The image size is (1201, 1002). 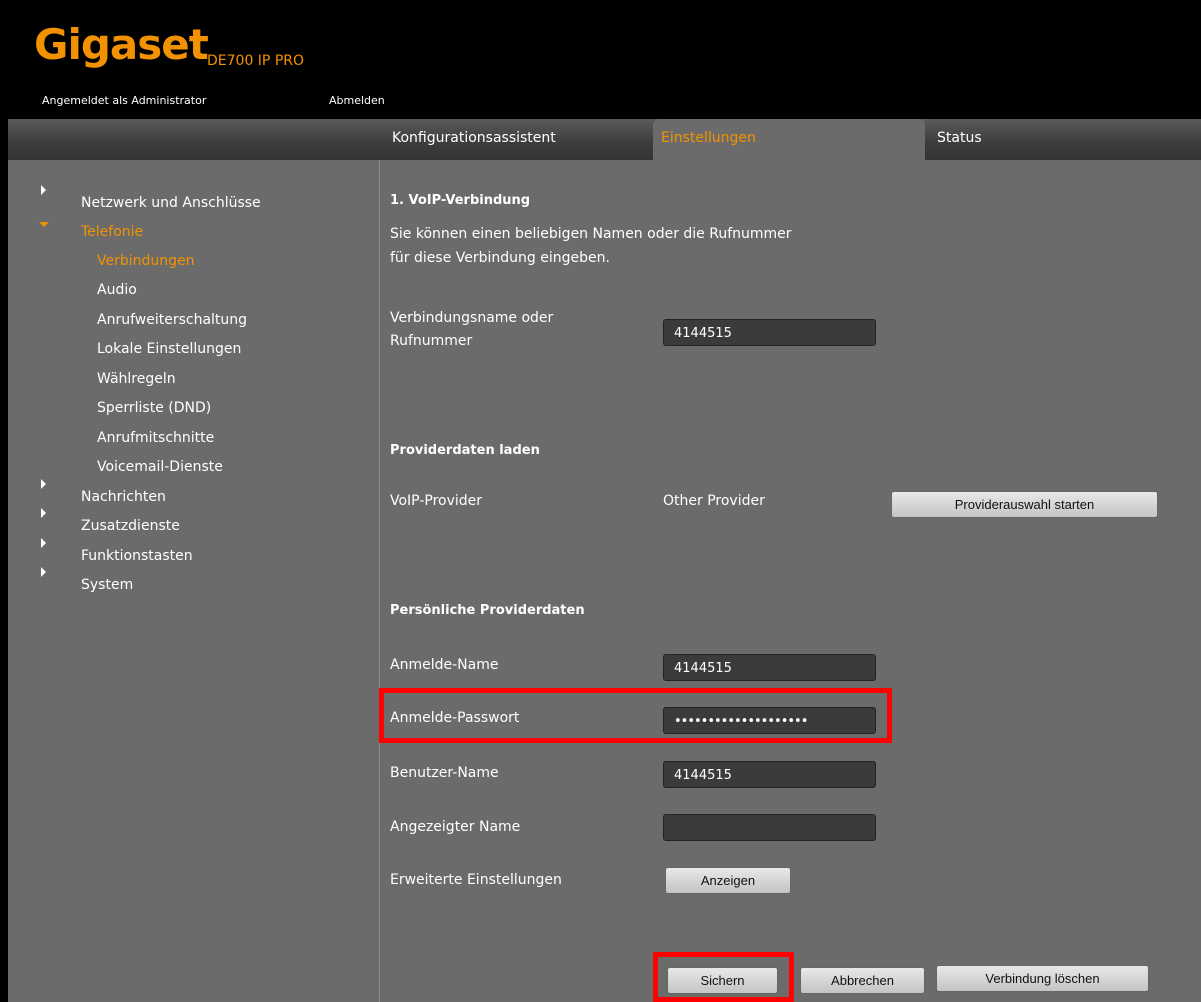 What do you see at coordinates (1042, 978) in the screenshot?
I see `delete-connection-button: Verbindung löschen` at bounding box center [1042, 978].